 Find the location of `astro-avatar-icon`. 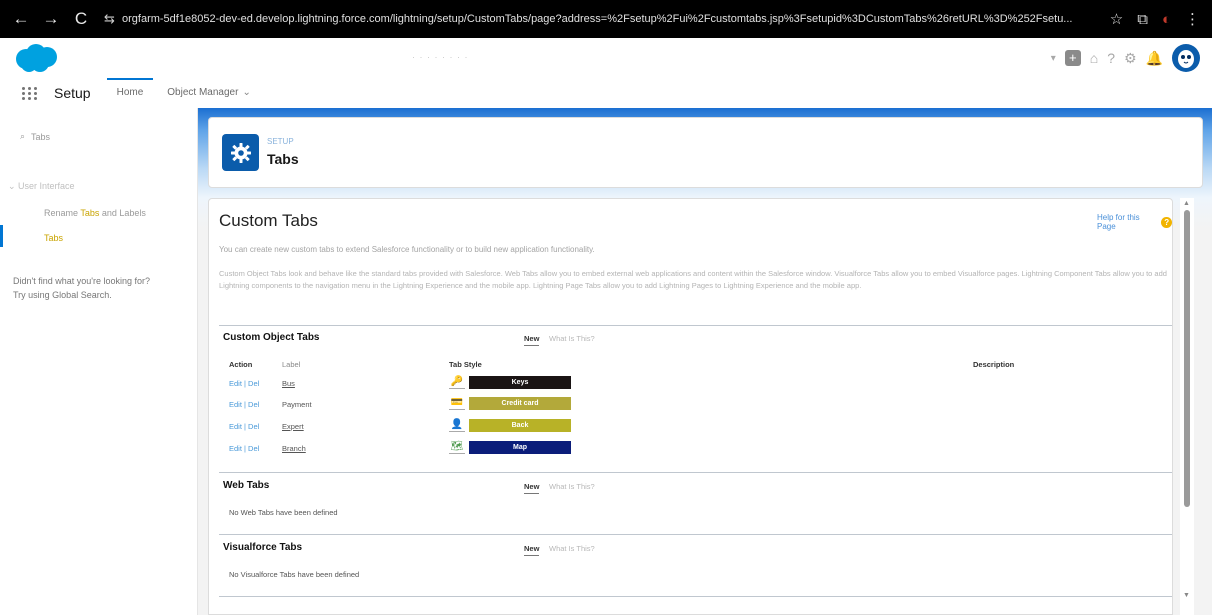

astro-avatar-icon is located at coordinates (1186, 59).